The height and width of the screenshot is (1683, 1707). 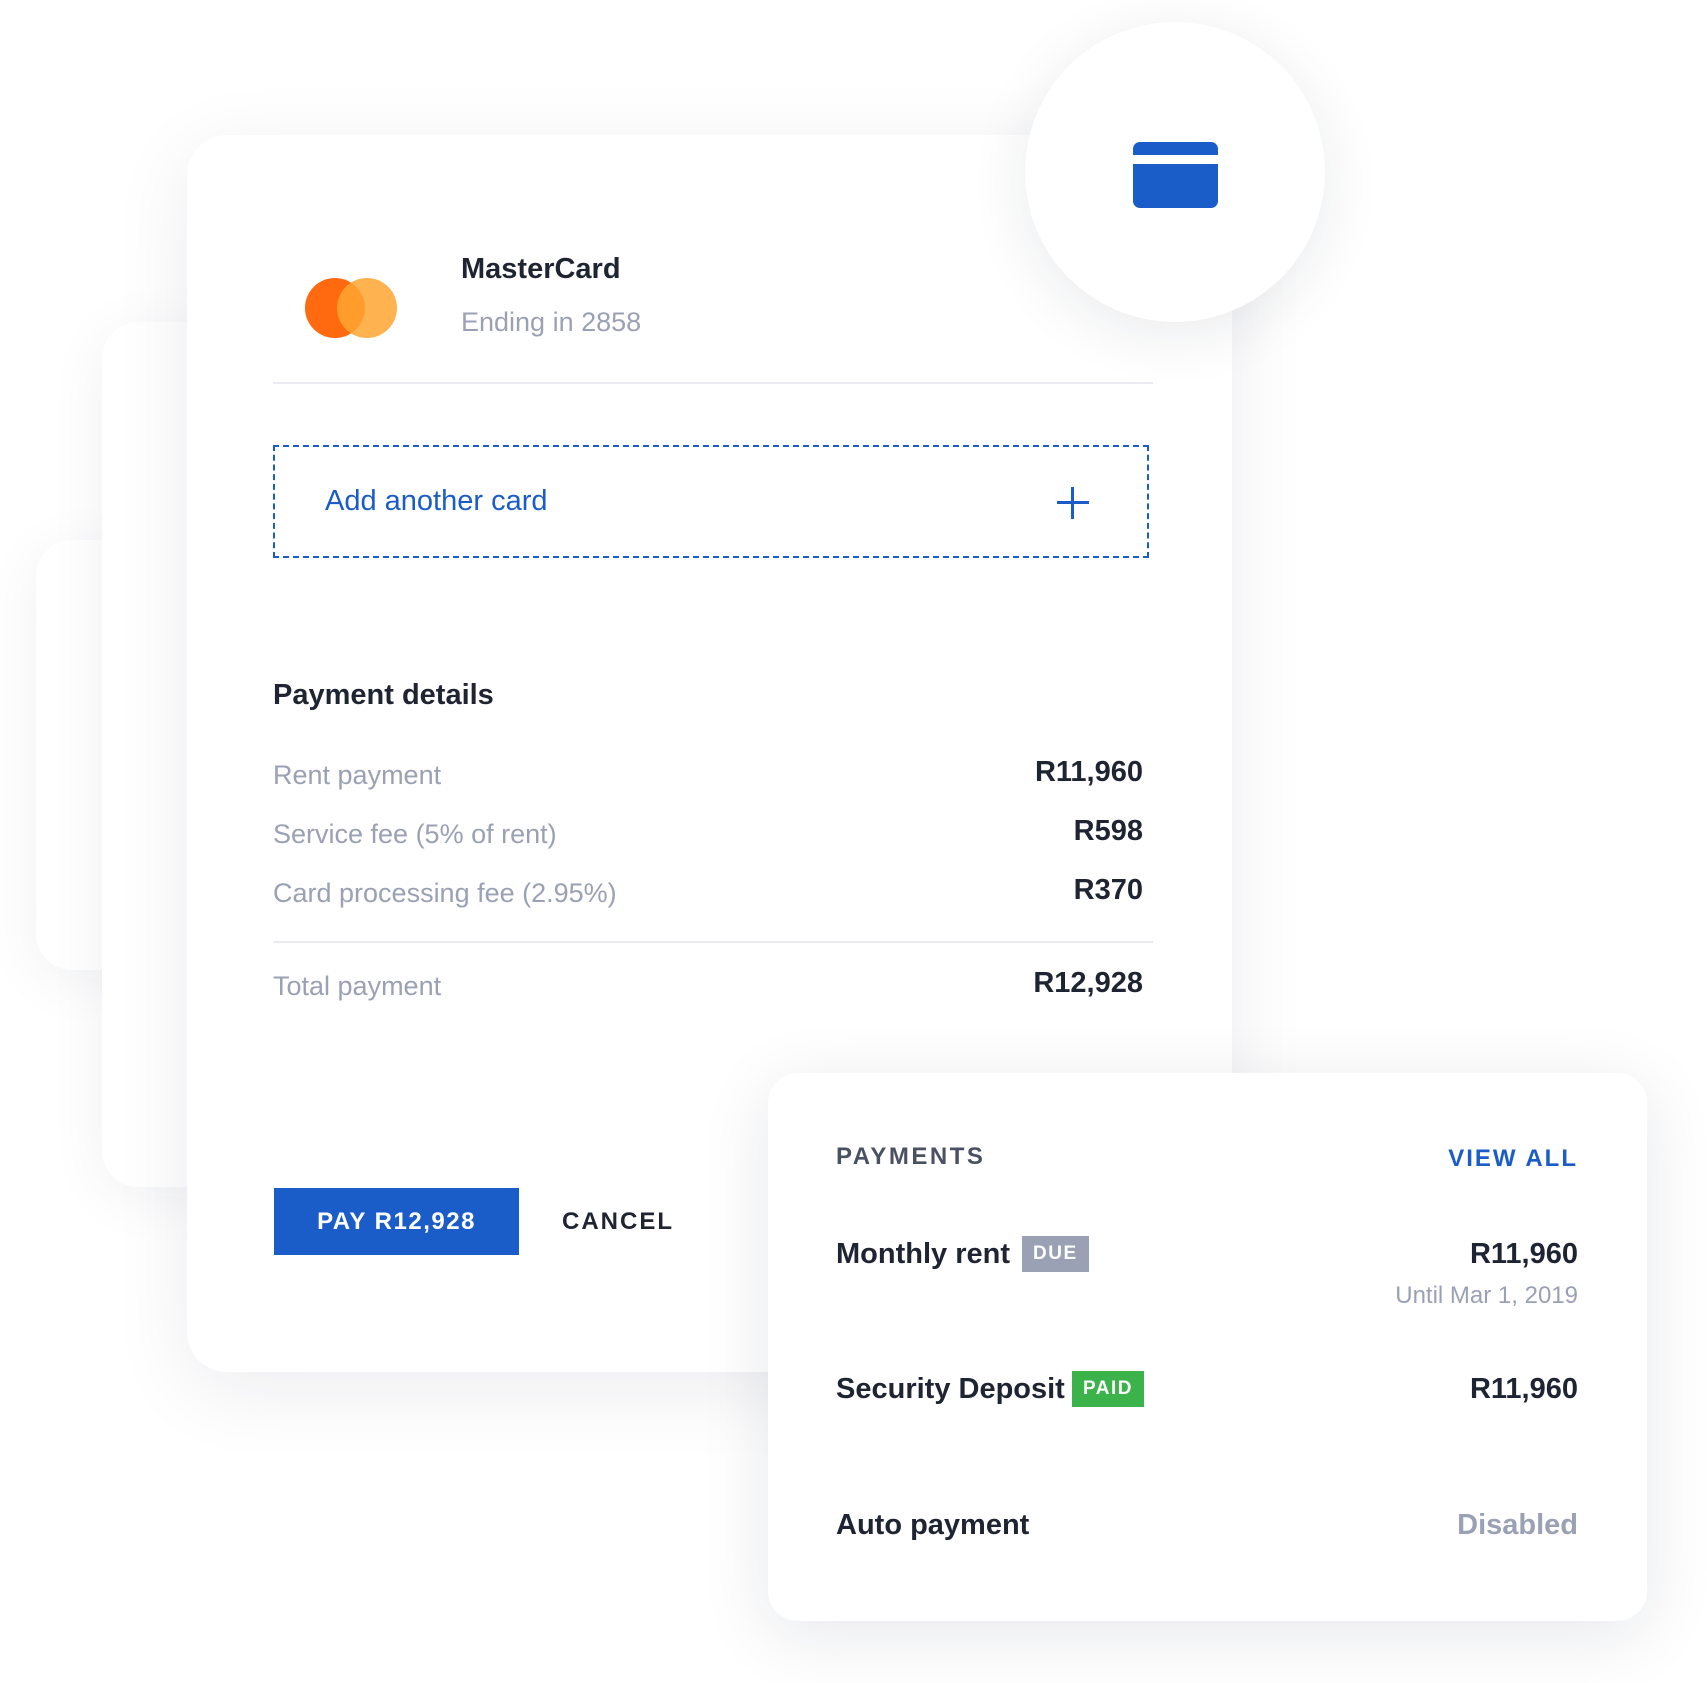 I want to click on auto-payment-label: Auto payment, so click(x=933, y=1525).